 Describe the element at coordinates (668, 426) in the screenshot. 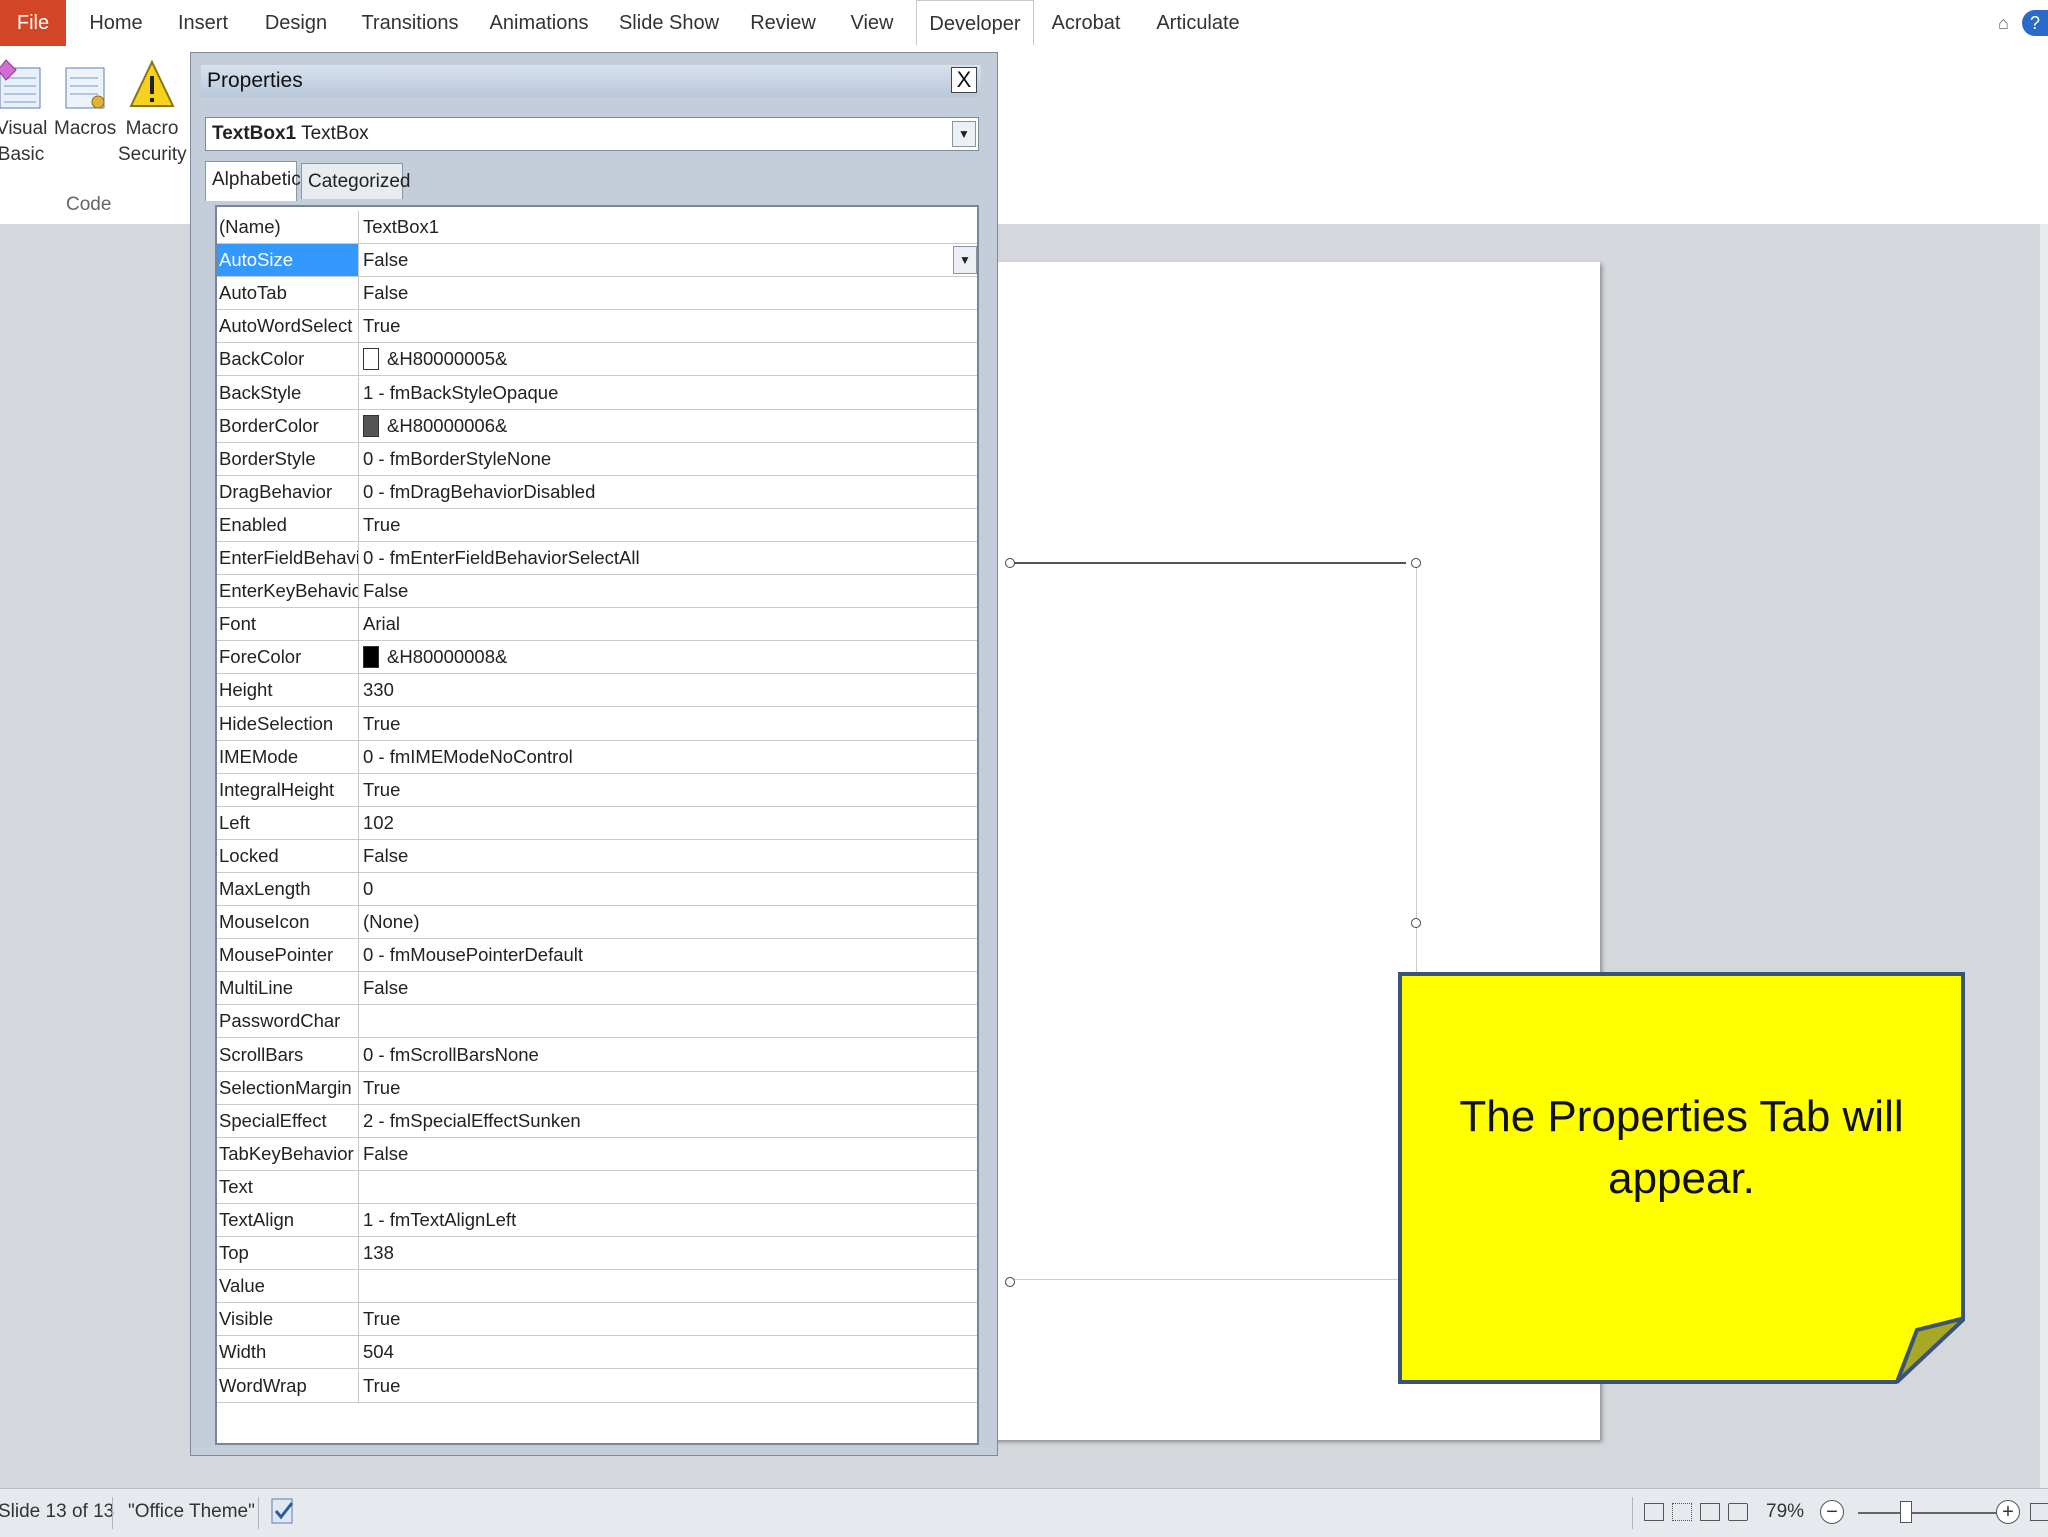

I see `property-value: &H80000006&` at that location.